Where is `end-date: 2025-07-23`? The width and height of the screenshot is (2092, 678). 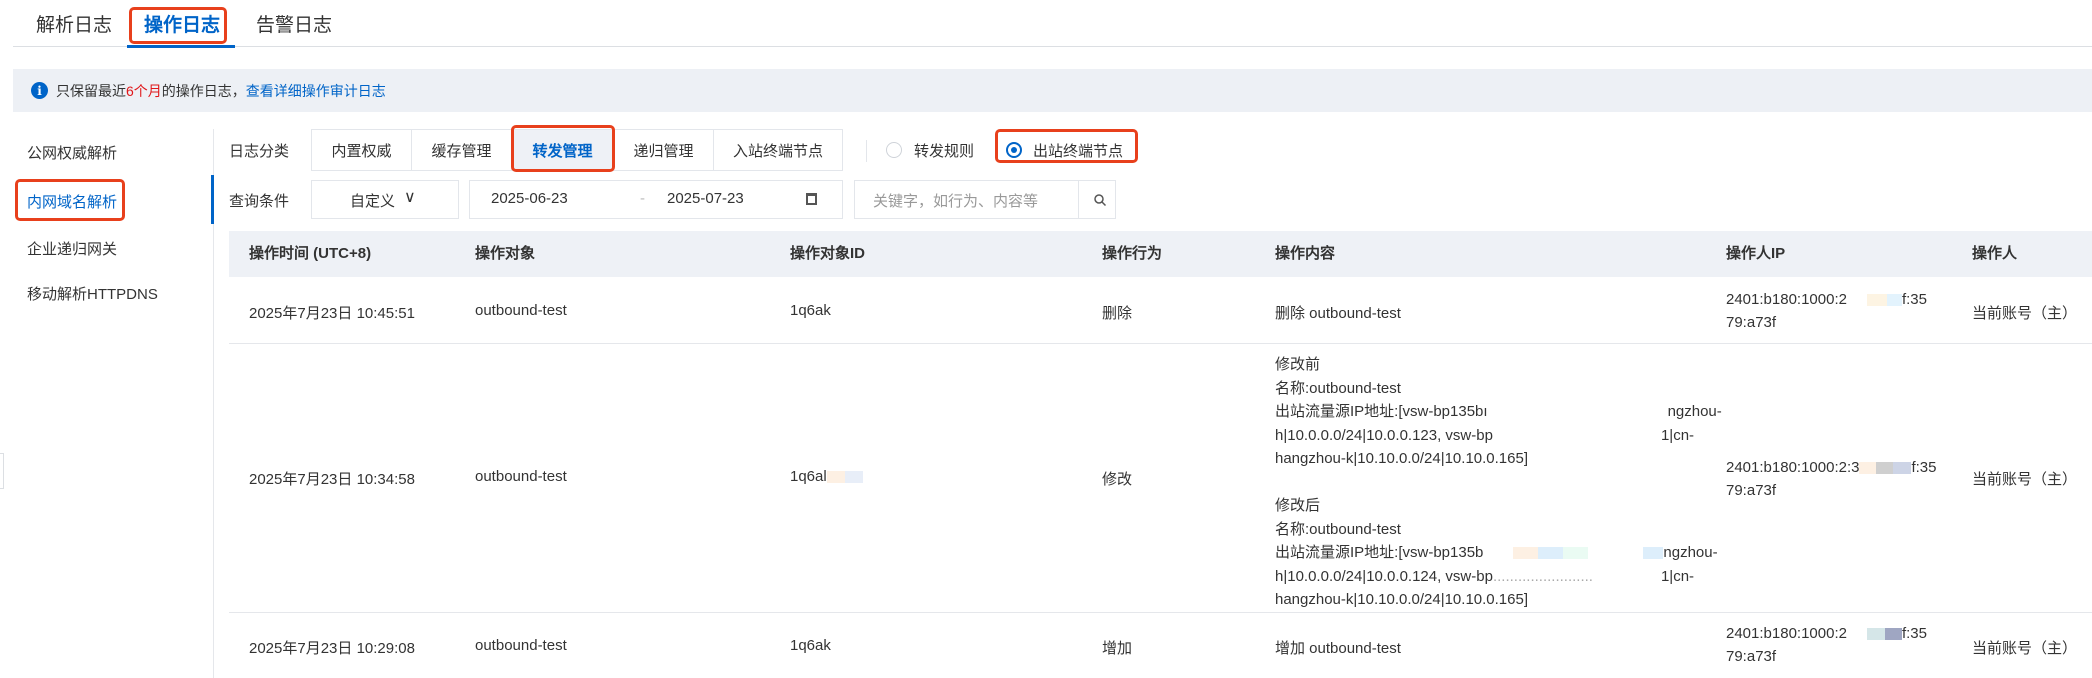 end-date: 2025-07-23 is located at coordinates (705, 198).